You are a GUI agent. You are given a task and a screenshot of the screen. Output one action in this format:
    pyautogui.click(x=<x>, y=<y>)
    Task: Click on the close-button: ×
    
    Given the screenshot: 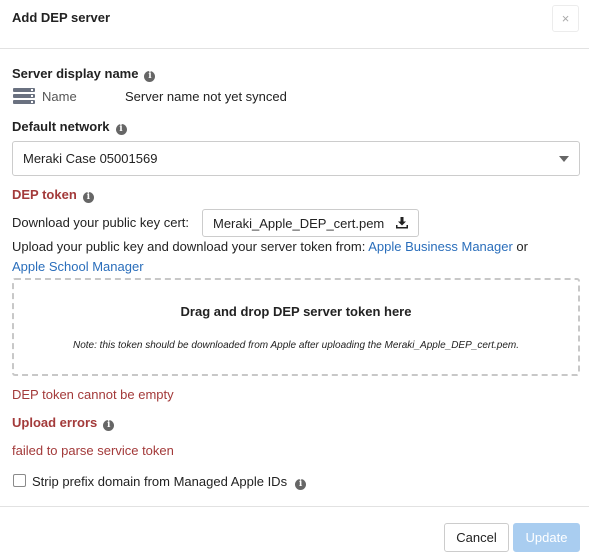 What is the action you would take?
    pyautogui.click(x=565, y=18)
    